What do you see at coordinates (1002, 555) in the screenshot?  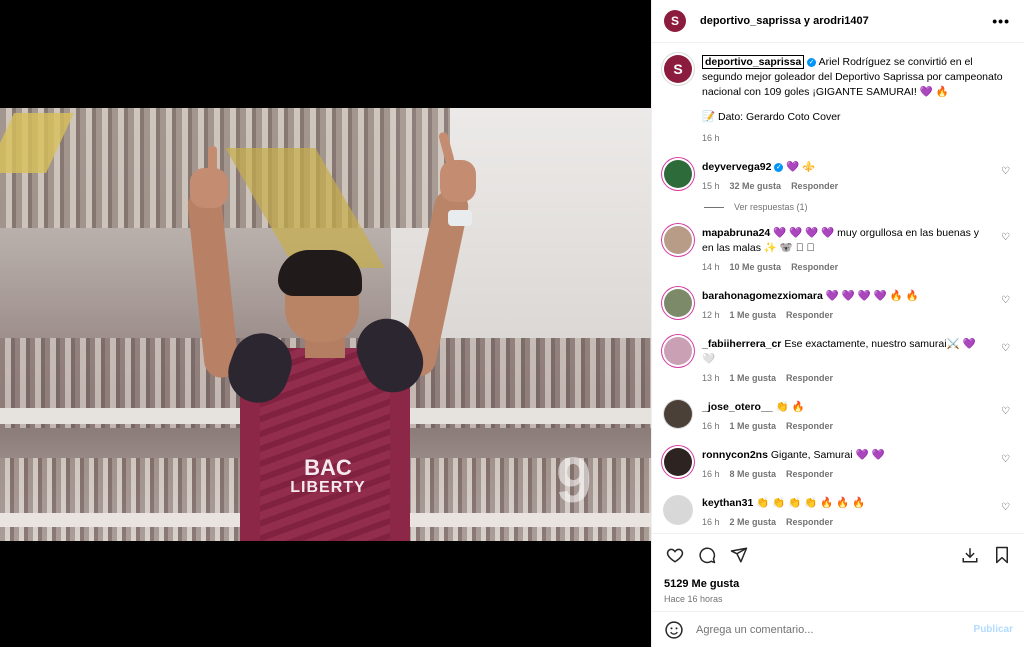 I see `save-bookmark-icon` at bounding box center [1002, 555].